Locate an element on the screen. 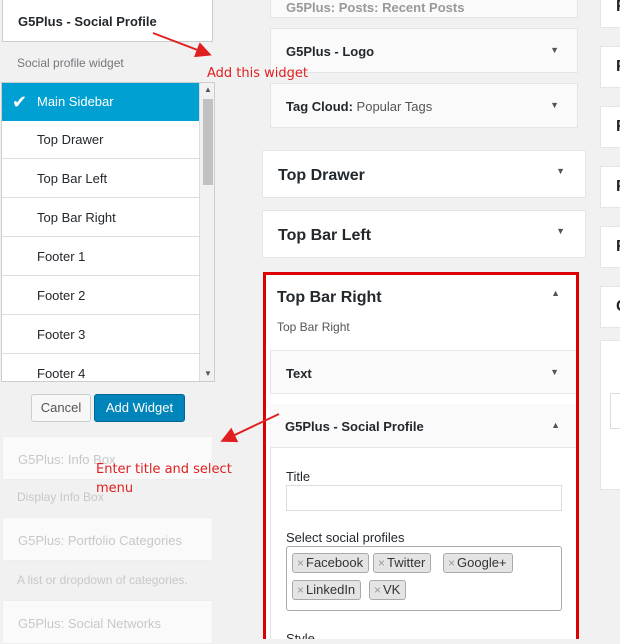  annotation-add-widget: Add this widget is located at coordinates (257, 73).